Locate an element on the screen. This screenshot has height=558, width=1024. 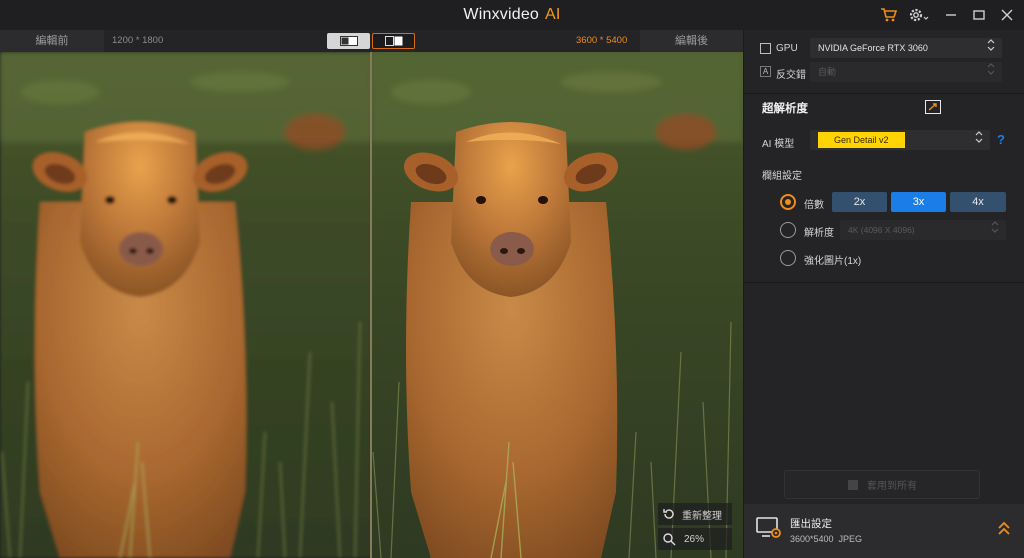
layers-icon is located at coordinates (853, 484).